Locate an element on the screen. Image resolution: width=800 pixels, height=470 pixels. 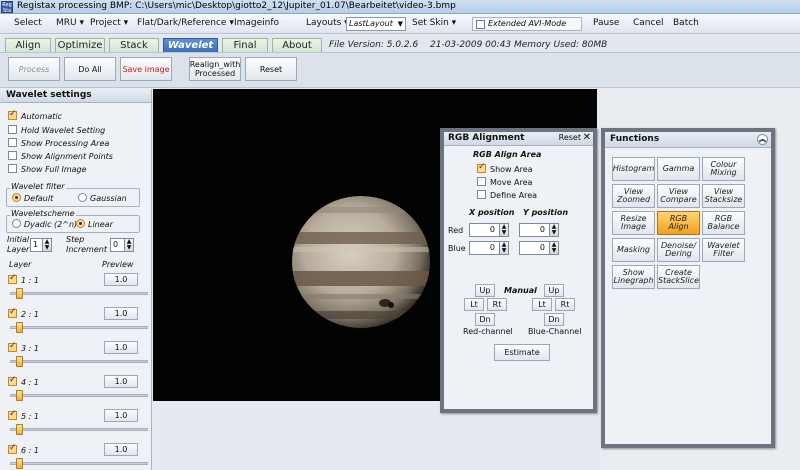
batch-button: Batch is located at coordinates (686, 23).